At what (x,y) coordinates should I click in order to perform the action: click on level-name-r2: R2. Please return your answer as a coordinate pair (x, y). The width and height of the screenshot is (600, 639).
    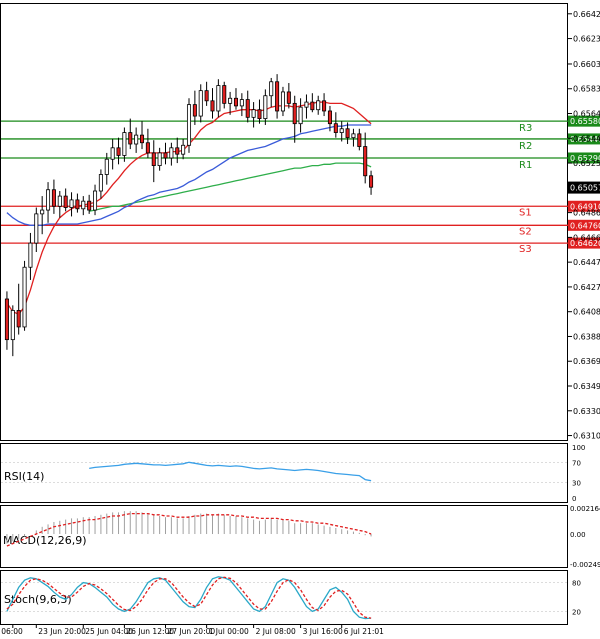
    Looking at the image, I should click on (525, 146).